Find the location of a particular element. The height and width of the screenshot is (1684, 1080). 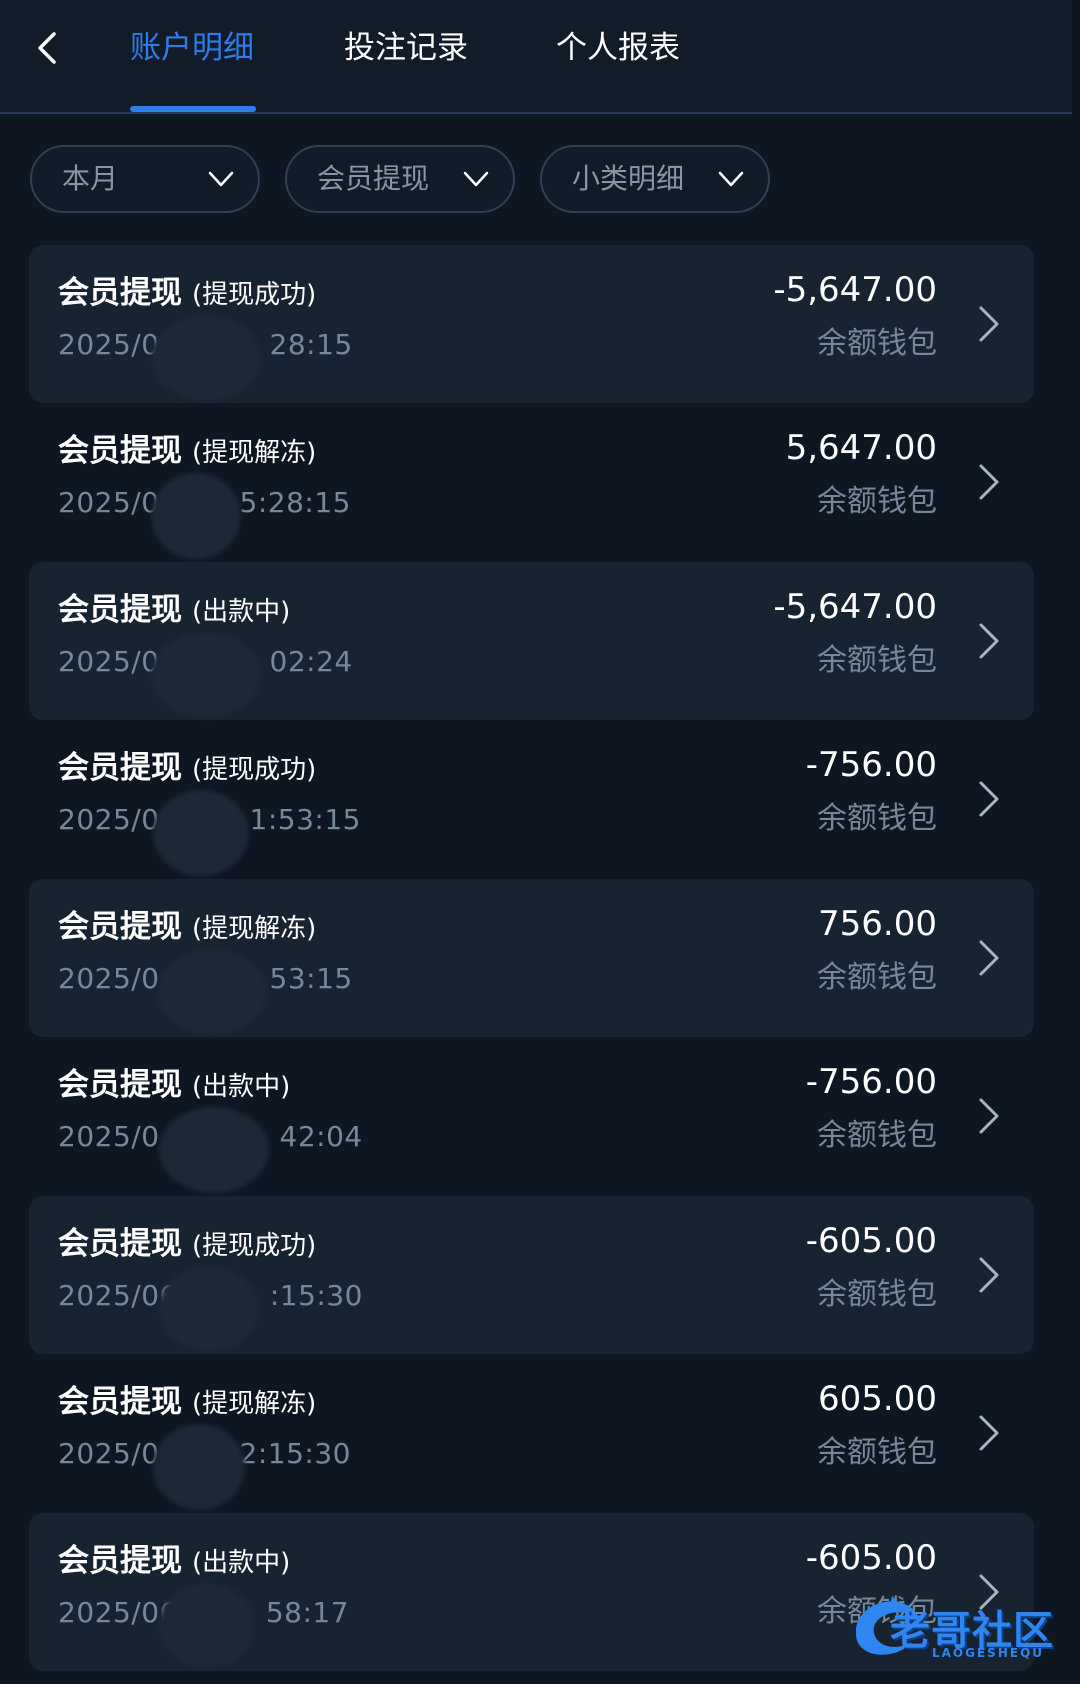

date-suffix: 42:04 is located at coordinates (321, 1136).